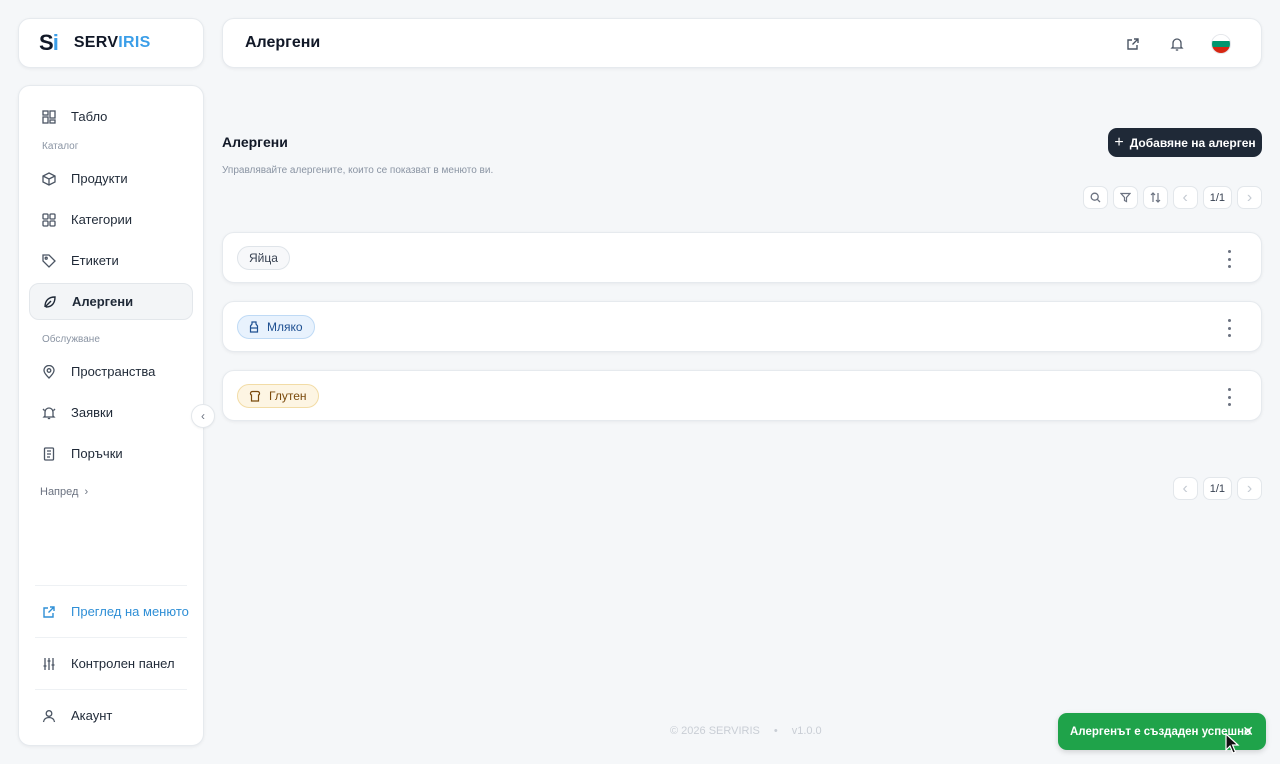 The height and width of the screenshot is (764, 1280). Describe the element at coordinates (49, 179) in the screenshot. I see `box-icon` at that location.